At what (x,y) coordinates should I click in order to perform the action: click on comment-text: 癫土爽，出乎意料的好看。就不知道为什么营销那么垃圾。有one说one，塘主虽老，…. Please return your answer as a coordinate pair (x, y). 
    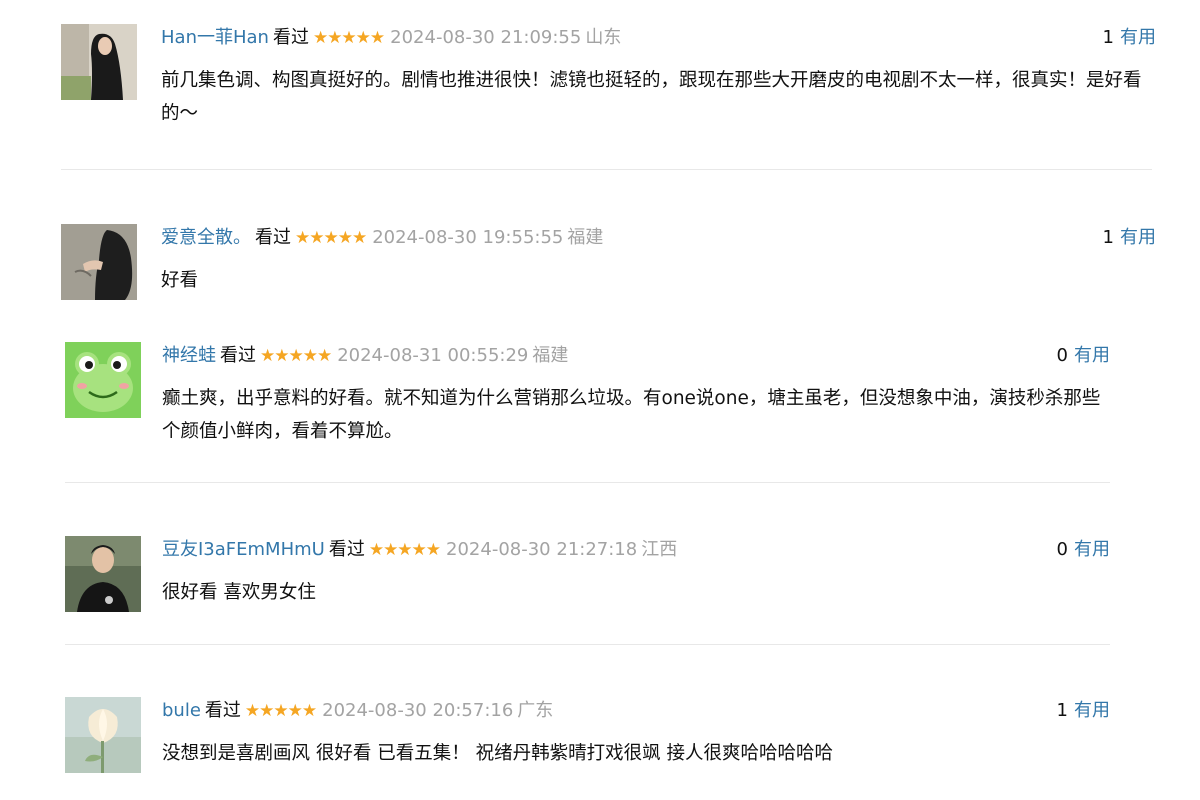
    Looking at the image, I should click on (631, 415).